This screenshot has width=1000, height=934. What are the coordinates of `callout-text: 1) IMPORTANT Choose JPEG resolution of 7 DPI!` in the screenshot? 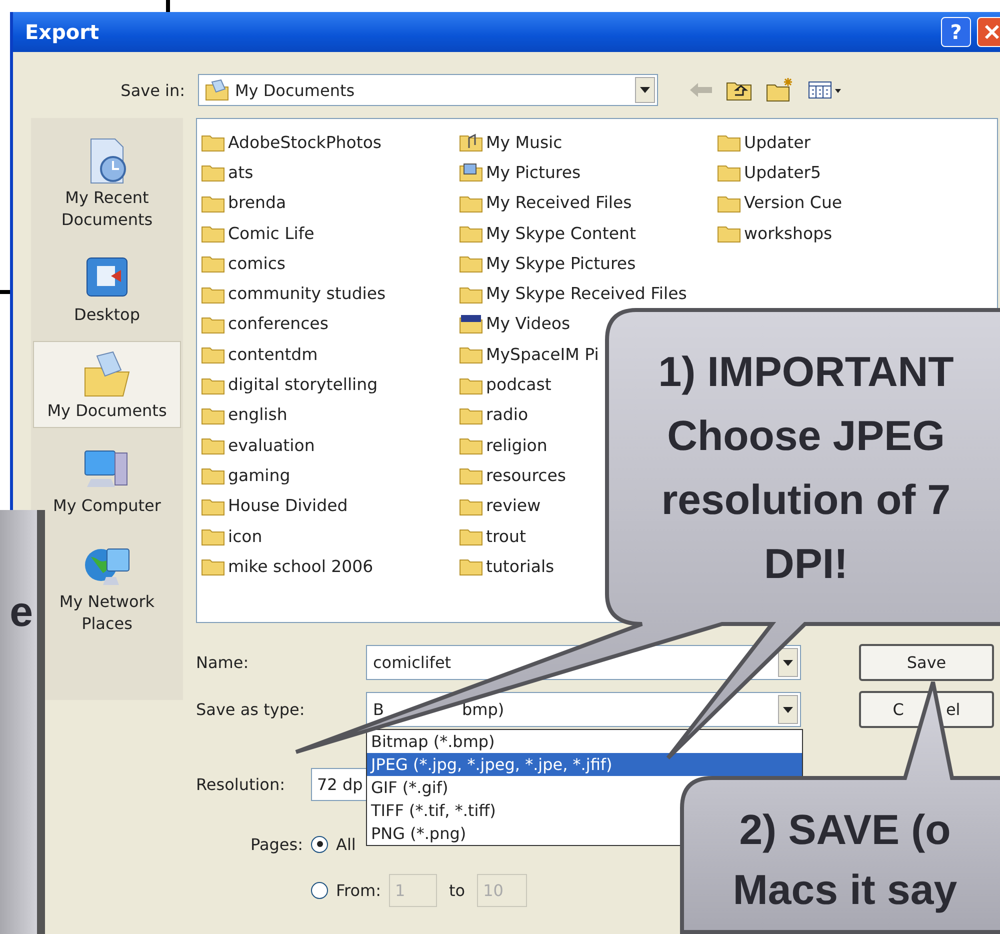 It's located at (806, 468).